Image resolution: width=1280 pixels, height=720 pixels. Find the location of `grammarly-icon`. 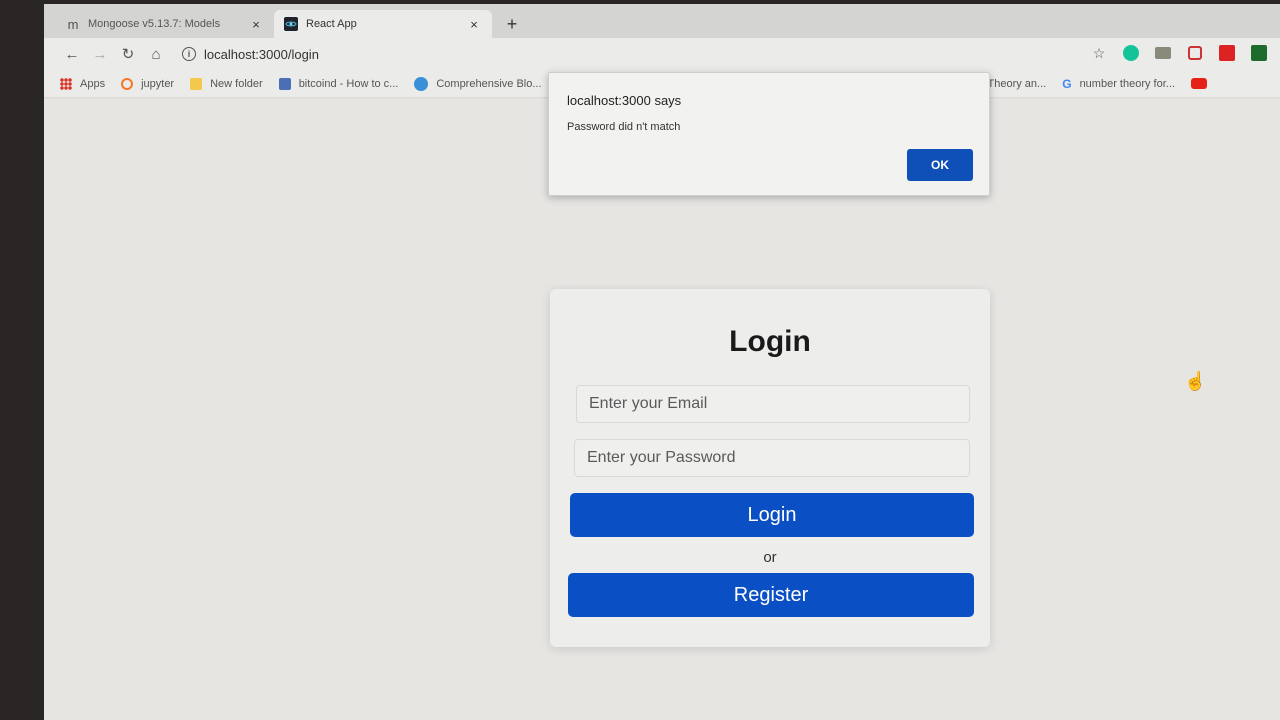

grammarly-icon is located at coordinates (1131, 53).